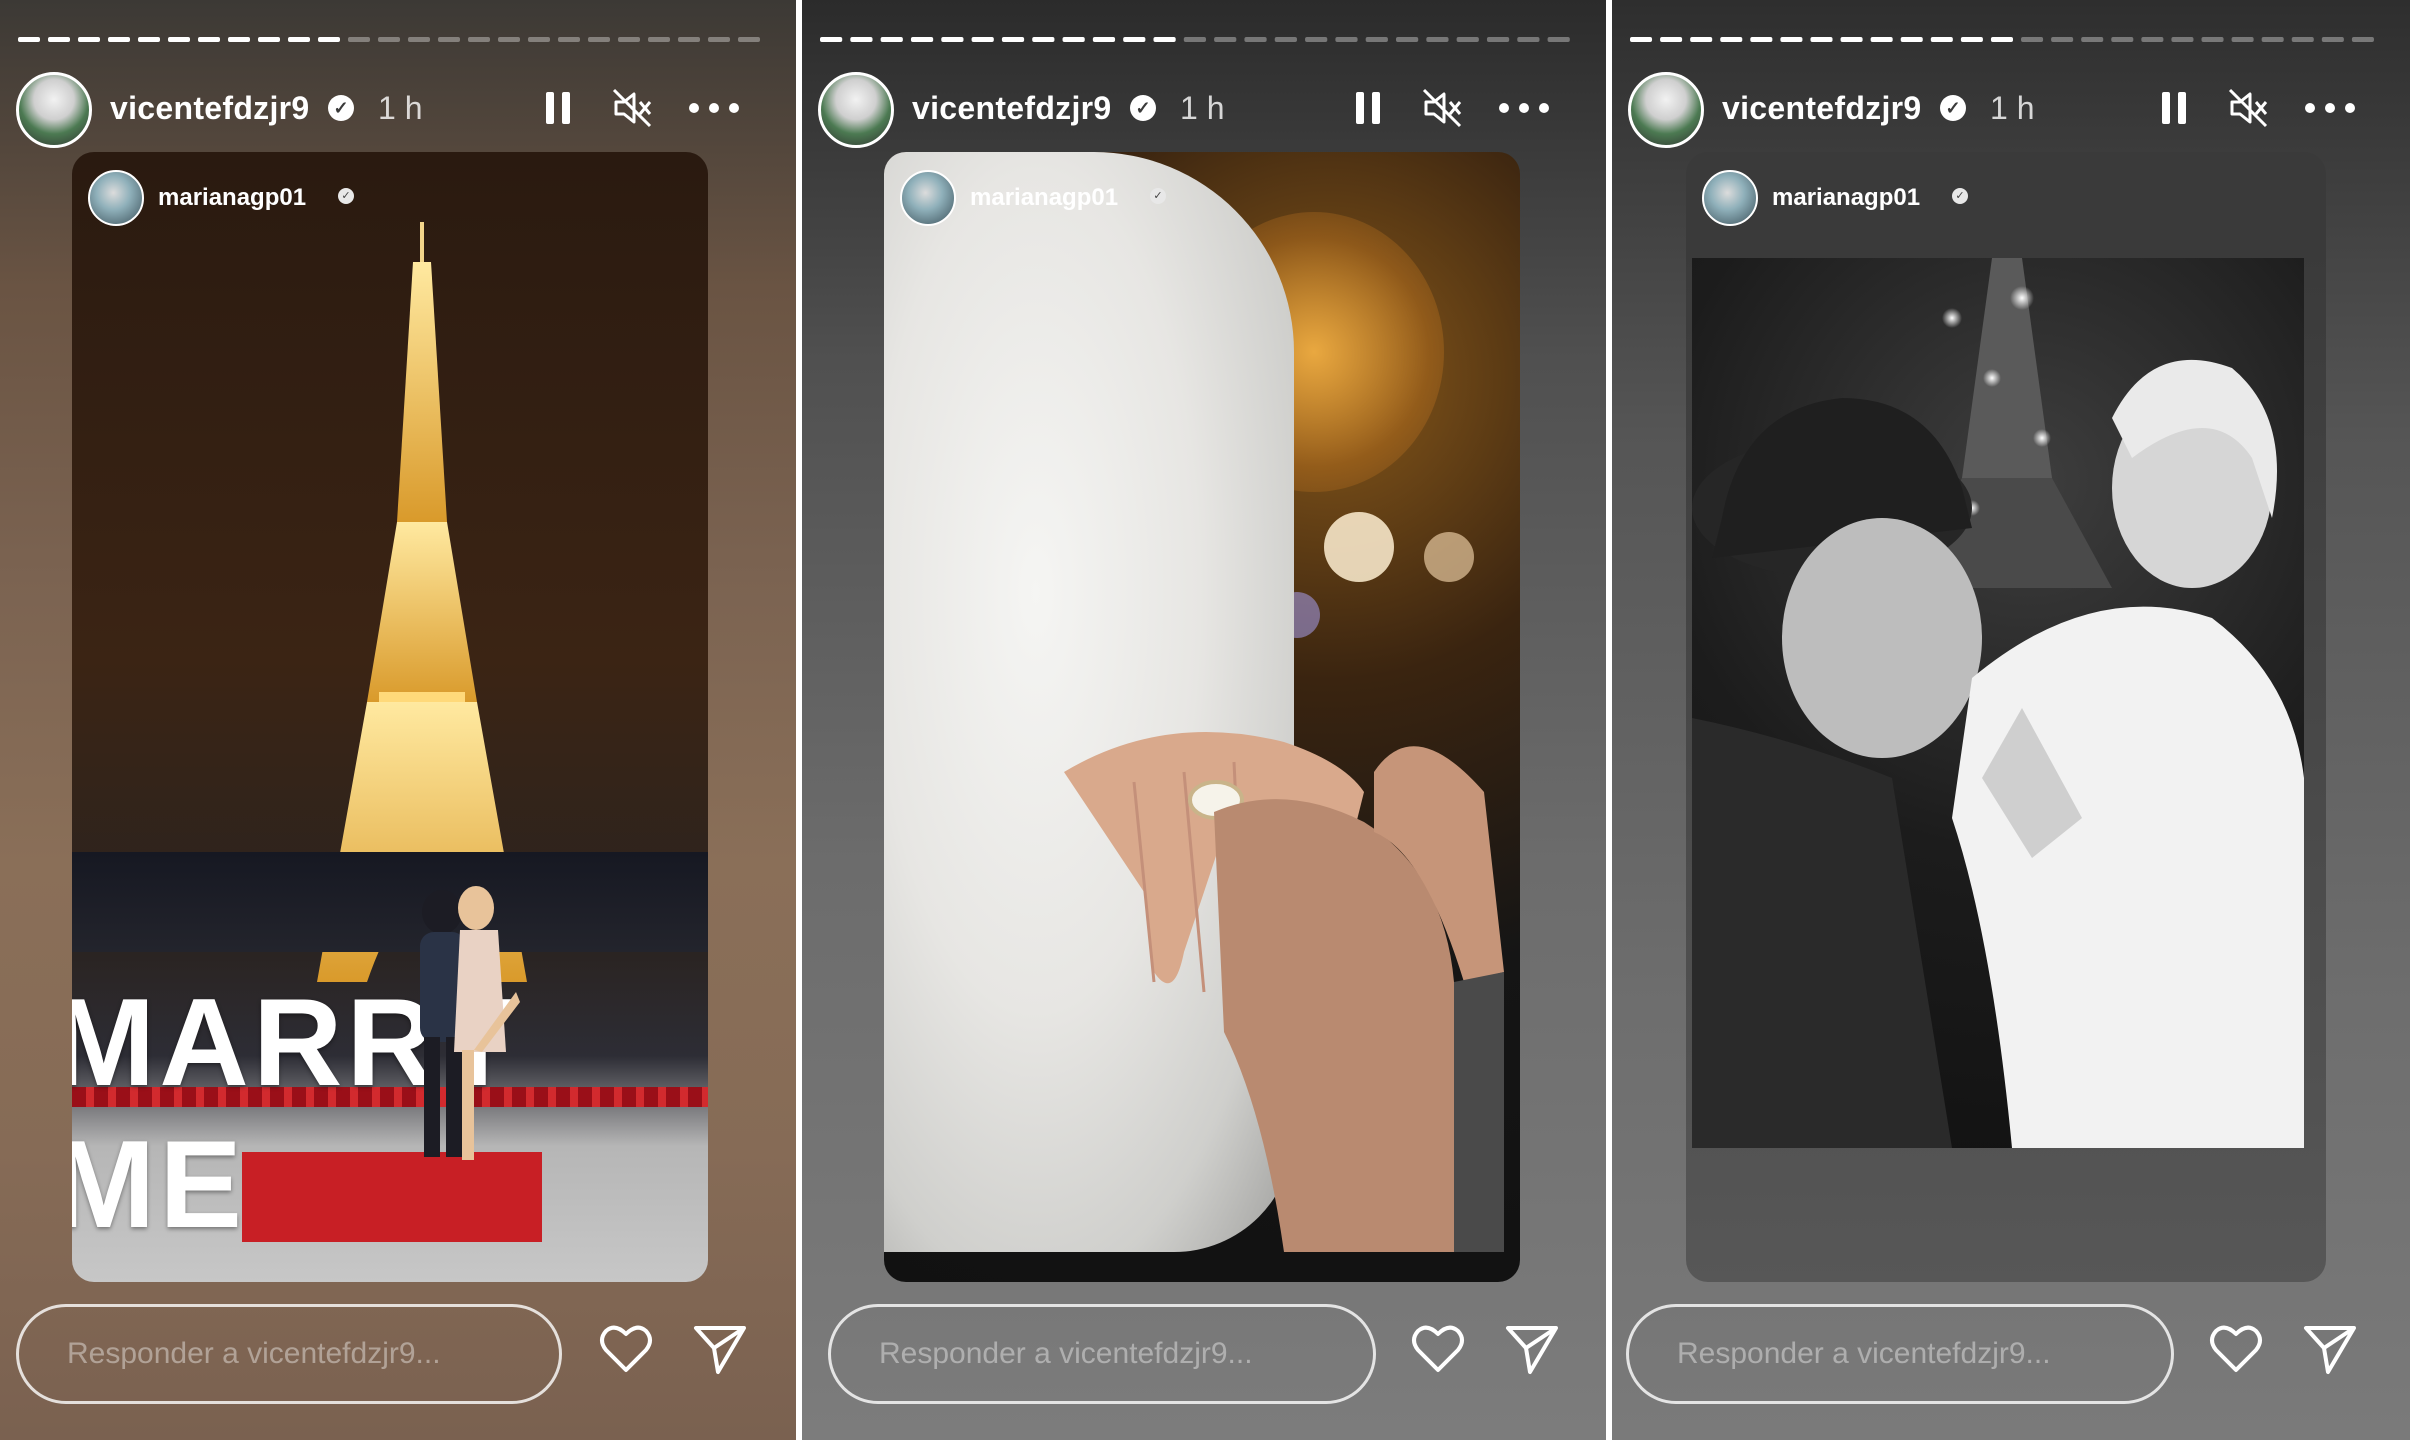 This screenshot has width=2410, height=1440. Describe the element at coordinates (390, 902) in the screenshot. I see `river` at that location.